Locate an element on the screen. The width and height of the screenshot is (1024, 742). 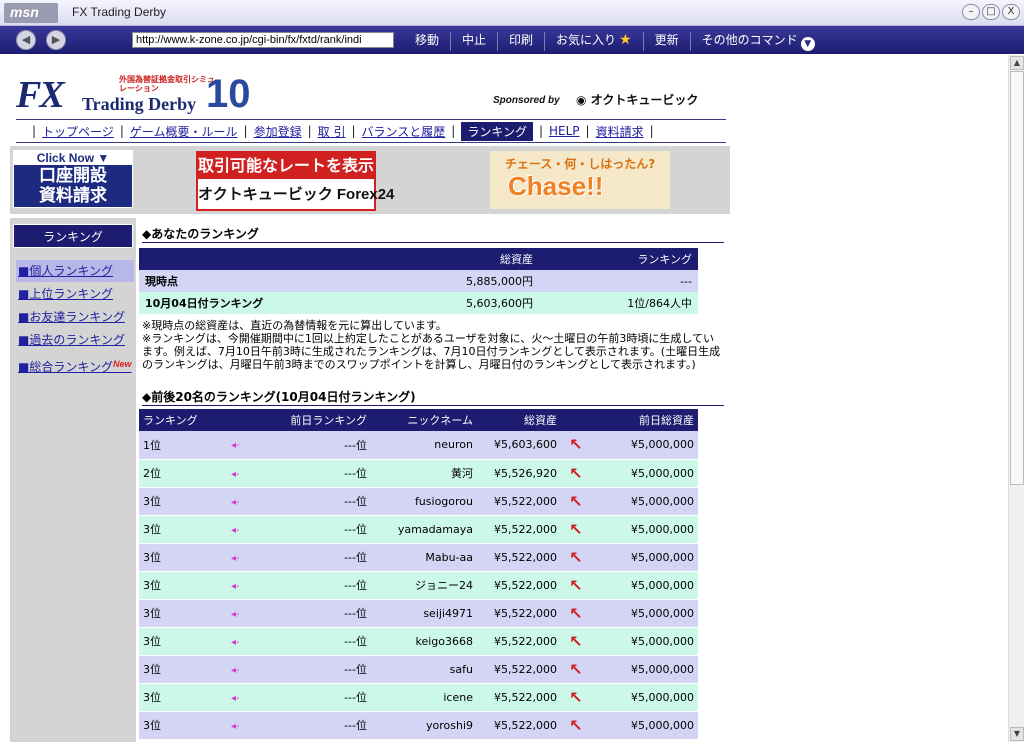
table-row: 1位 ◂- ---位 neuron ¥5,603,600 ↖ ¥5,000,000 is located at coordinates (418, 445).